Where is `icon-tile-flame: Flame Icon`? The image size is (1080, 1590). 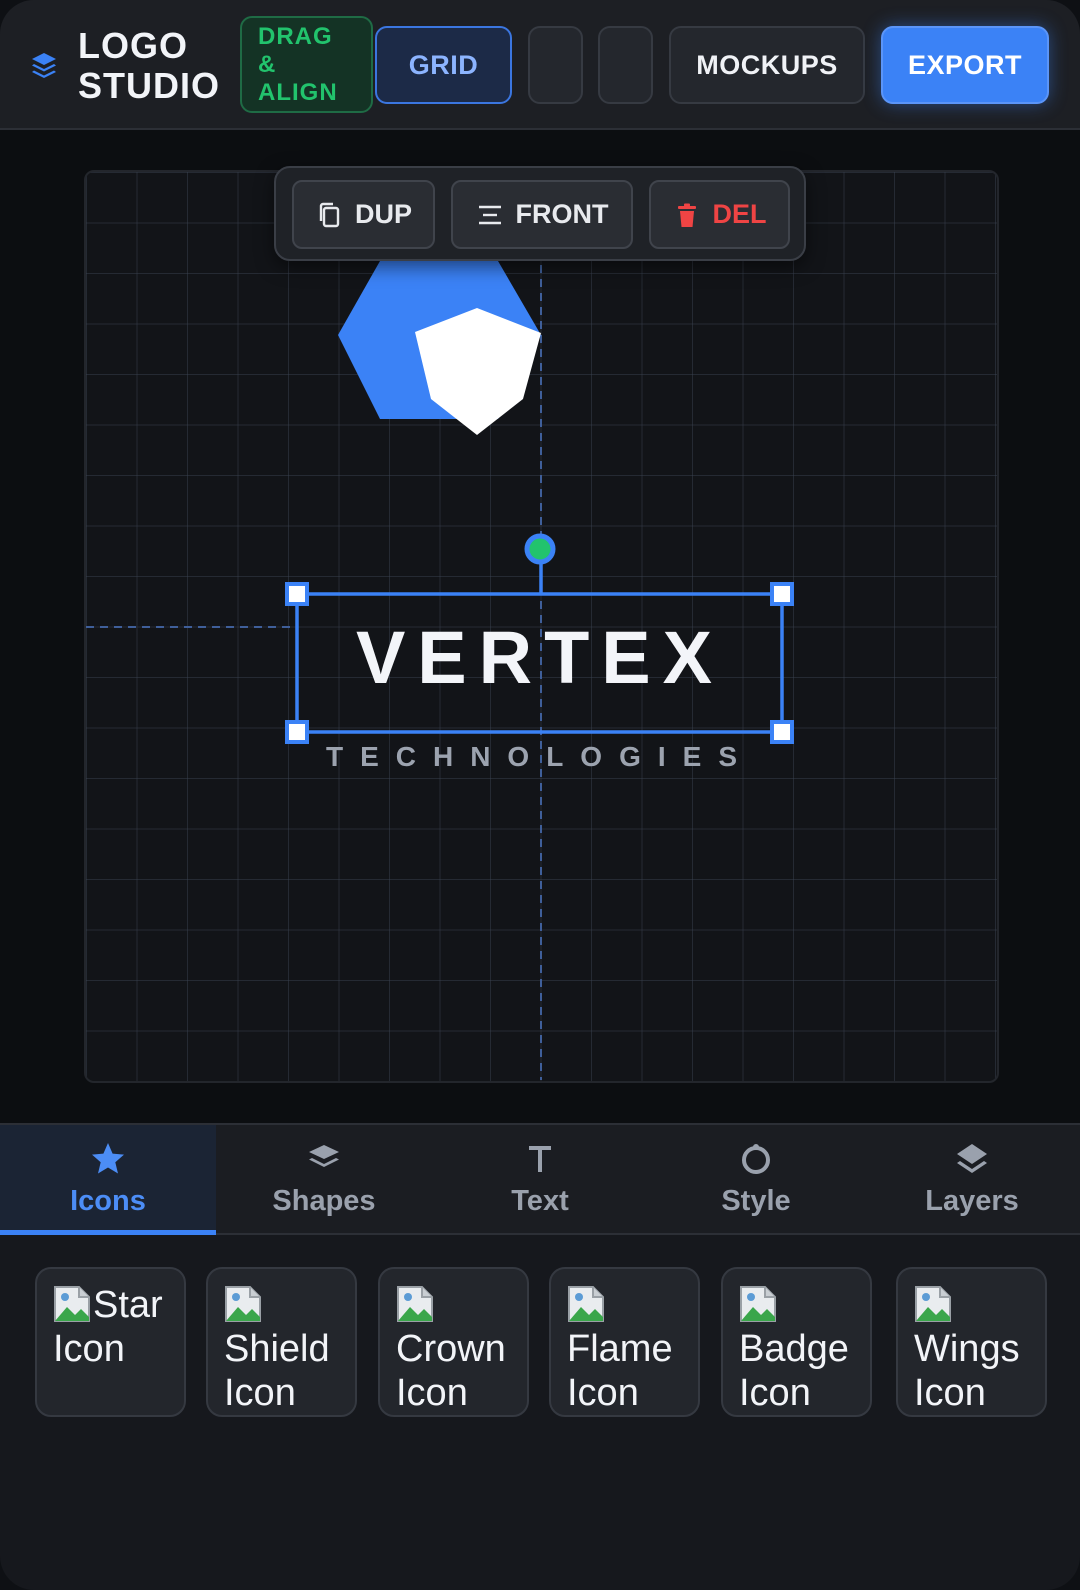 icon-tile-flame: Flame Icon is located at coordinates (624, 1342).